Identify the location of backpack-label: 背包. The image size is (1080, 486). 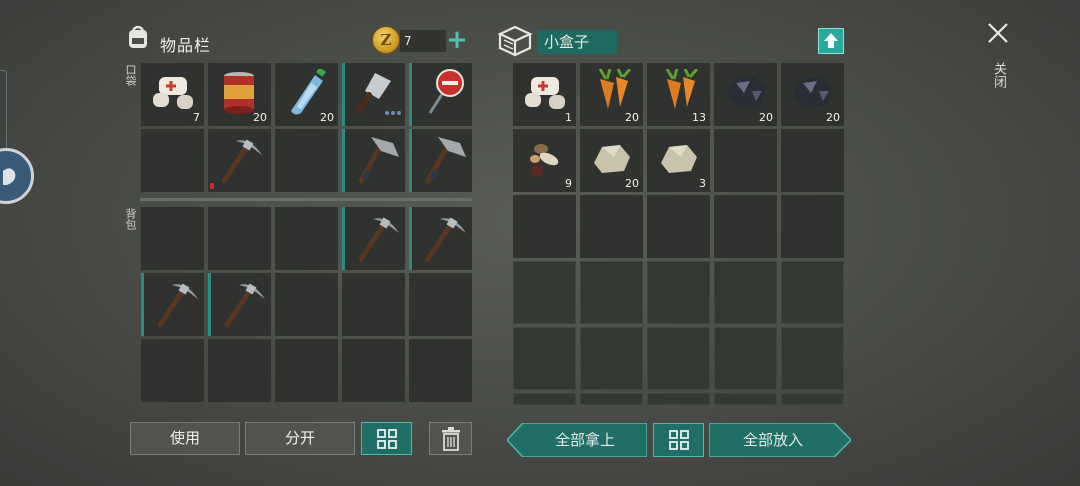
(130, 219).